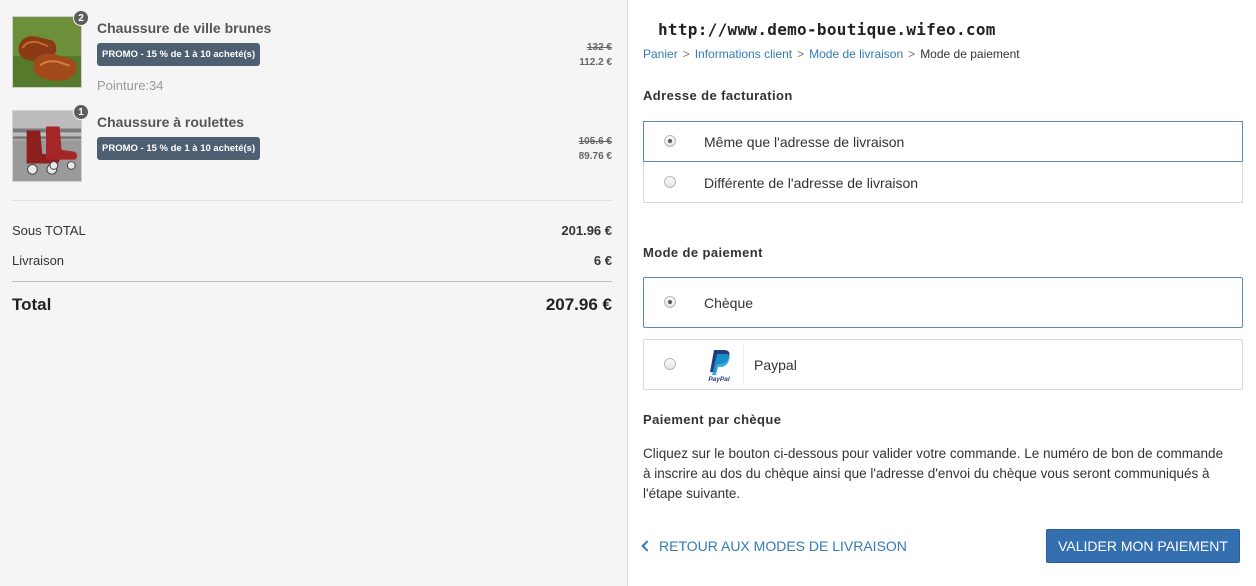 The image size is (1256, 586). What do you see at coordinates (718, 95) in the screenshot?
I see `billing-title: Adresse de facturation` at bounding box center [718, 95].